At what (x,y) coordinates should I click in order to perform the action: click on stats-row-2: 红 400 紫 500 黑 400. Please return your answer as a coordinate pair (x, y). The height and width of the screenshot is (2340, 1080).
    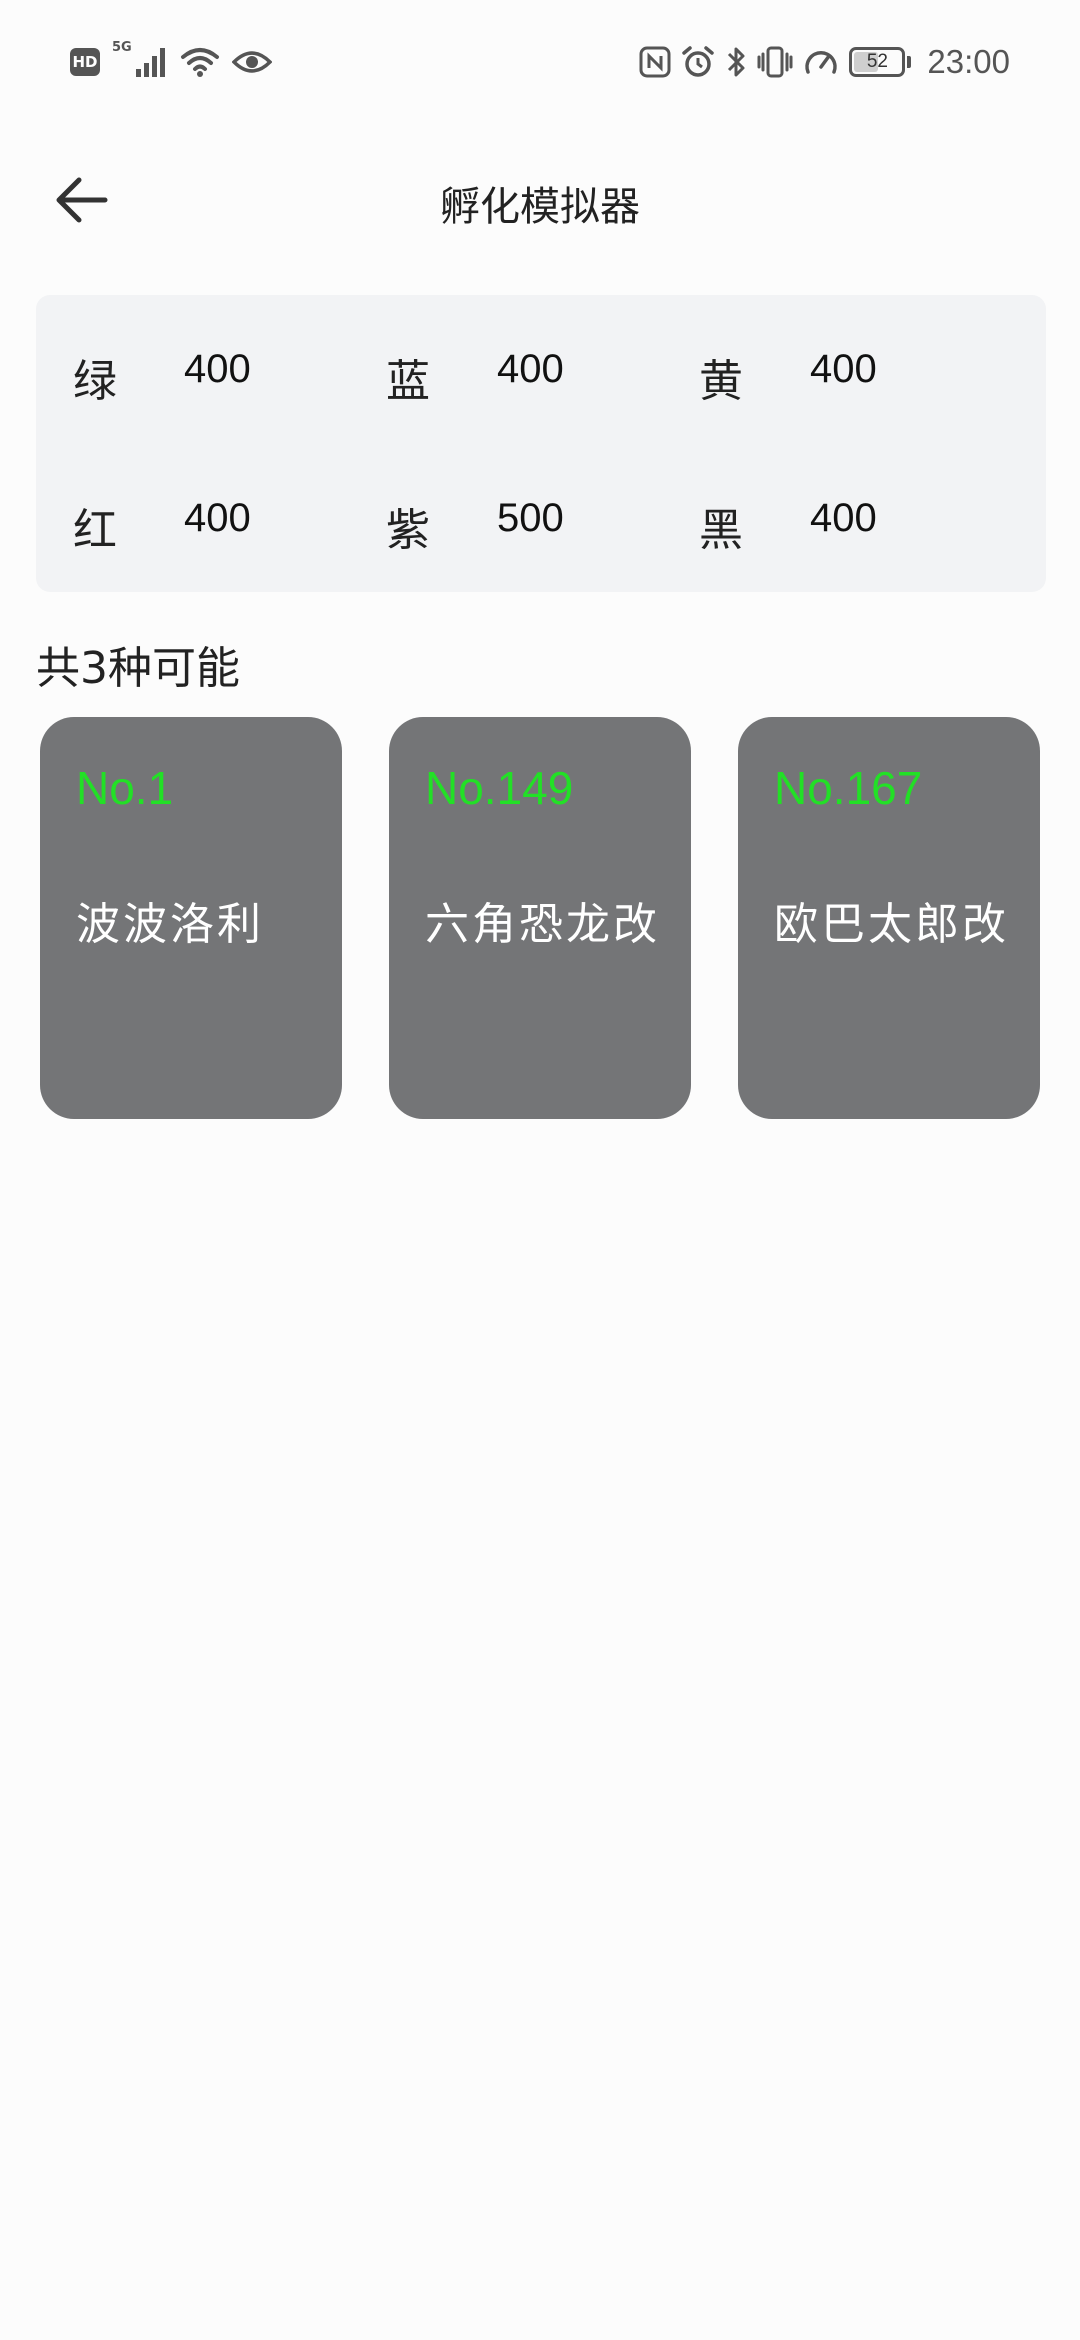
    Looking at the image, I should click on (541, 518).